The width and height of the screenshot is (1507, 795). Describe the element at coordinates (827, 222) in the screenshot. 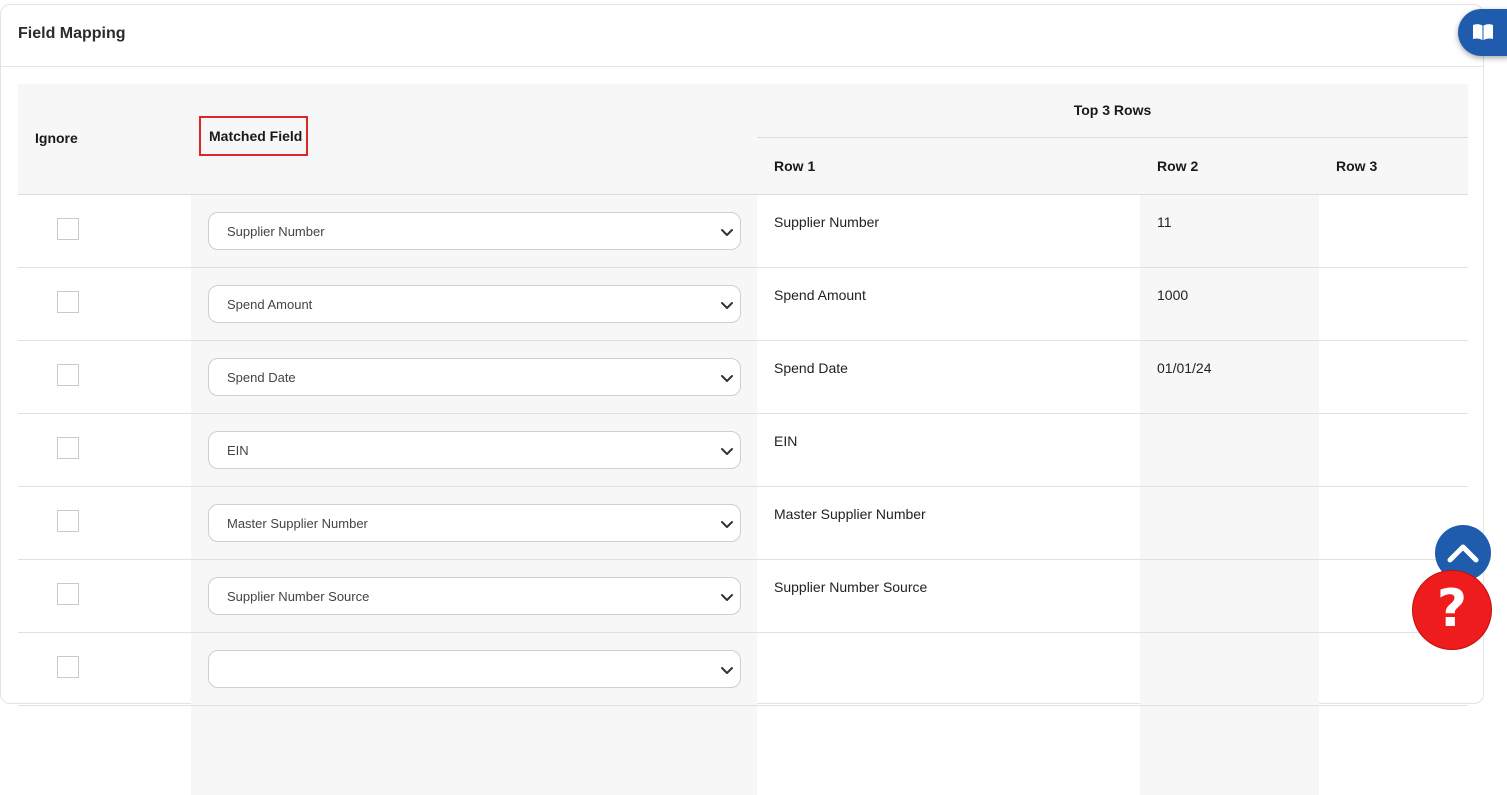

I see `row1-value: Supplier Number` at that location.